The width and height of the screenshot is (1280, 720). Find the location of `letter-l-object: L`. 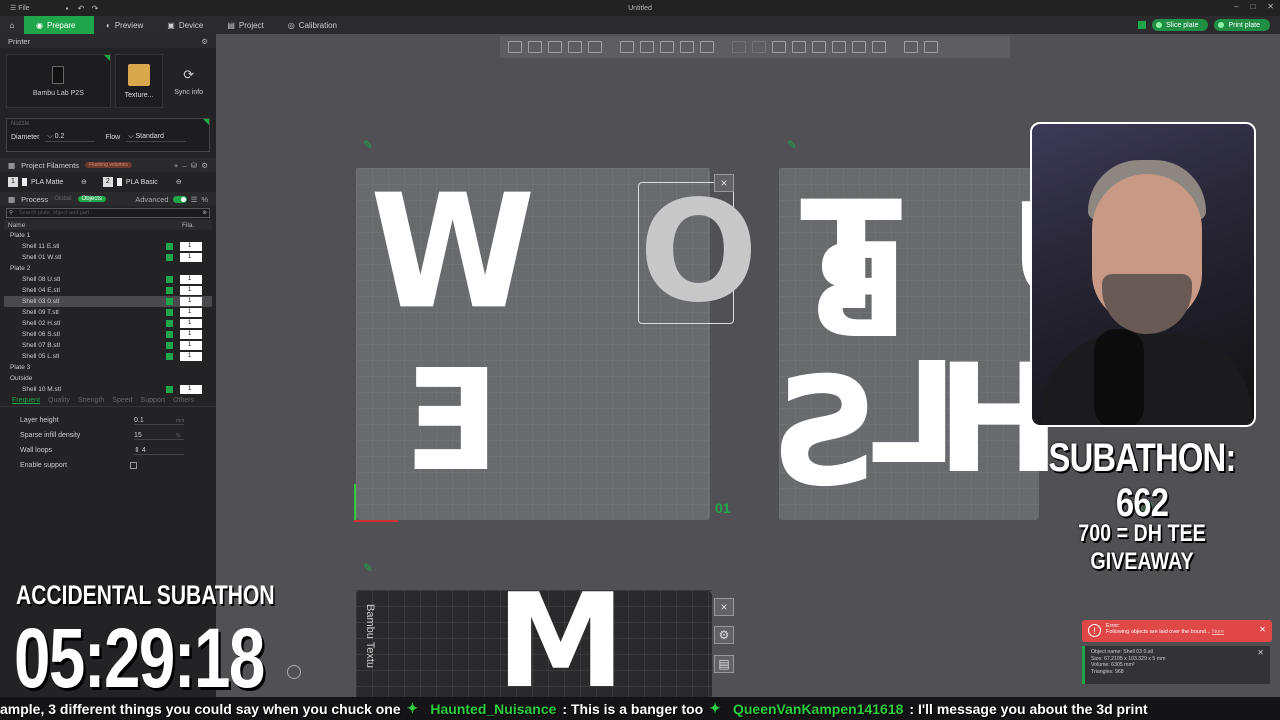

letter-l-object: L is located at coordinates (913, 414).